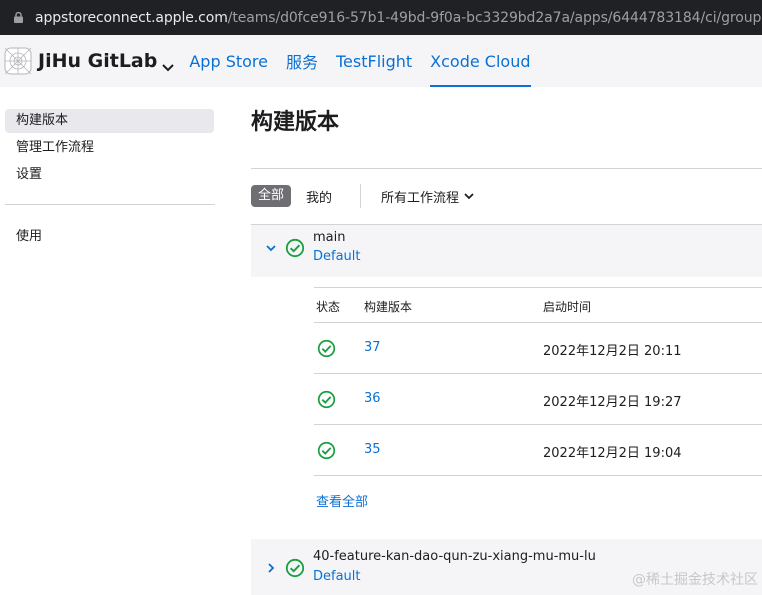  What do you see at coordinates (109, 121) in the screenshot?
I see `sidebar-item-builds: 构建版本` at bounding box center [109, 121].